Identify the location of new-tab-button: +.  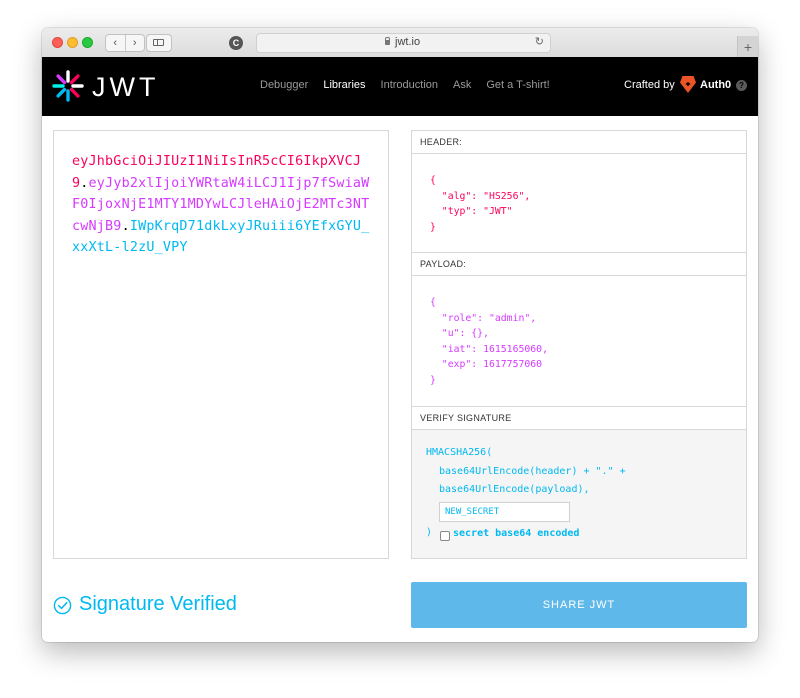
(747, 46).